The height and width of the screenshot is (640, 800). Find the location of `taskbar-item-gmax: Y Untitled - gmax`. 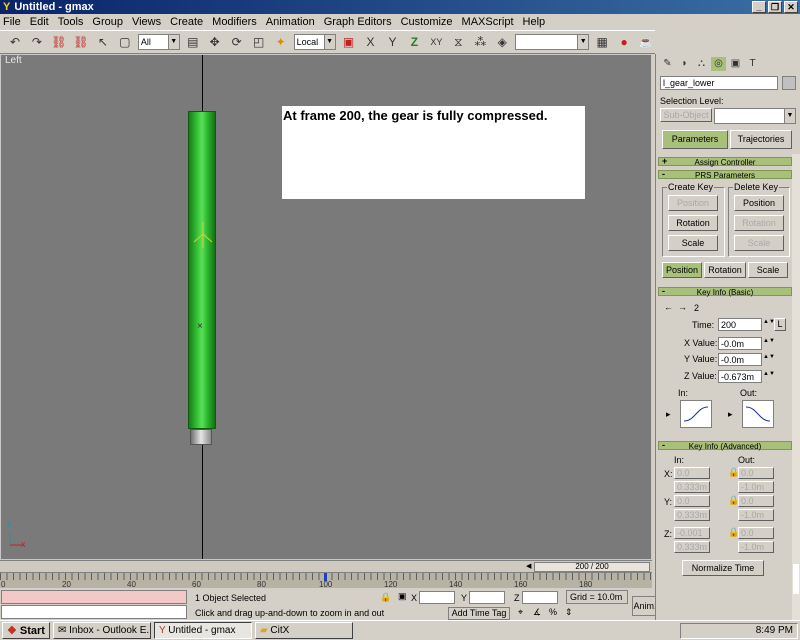

taskbar-item-gmax: Y Untitled - gmax is located at coordinates (202, 630).